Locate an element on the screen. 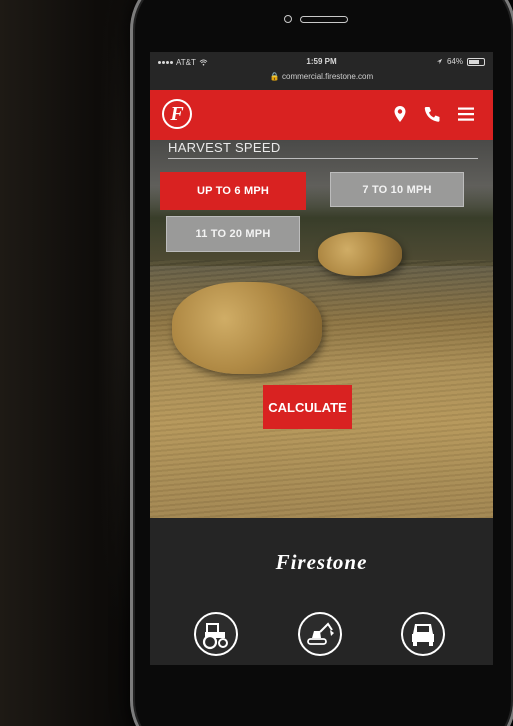 The height and width of the screenshot is (726, 513). title-divider is located at coordinates (323, 158).